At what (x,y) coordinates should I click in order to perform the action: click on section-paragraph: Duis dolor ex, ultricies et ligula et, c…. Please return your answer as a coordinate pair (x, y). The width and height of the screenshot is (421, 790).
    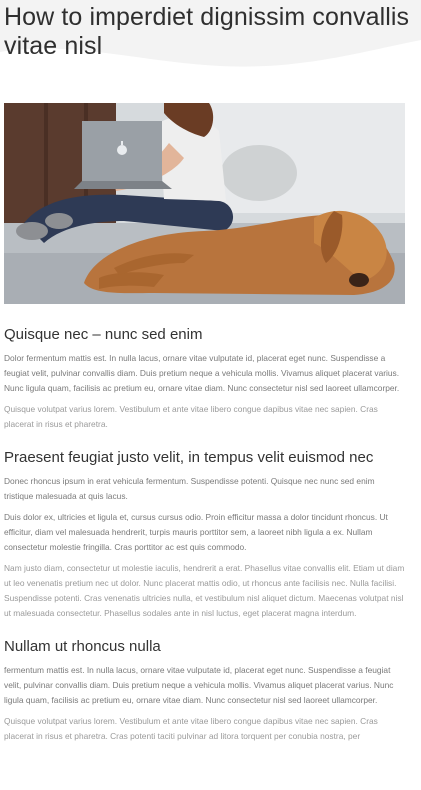
    Looking at the image, I should click on (196, 532).